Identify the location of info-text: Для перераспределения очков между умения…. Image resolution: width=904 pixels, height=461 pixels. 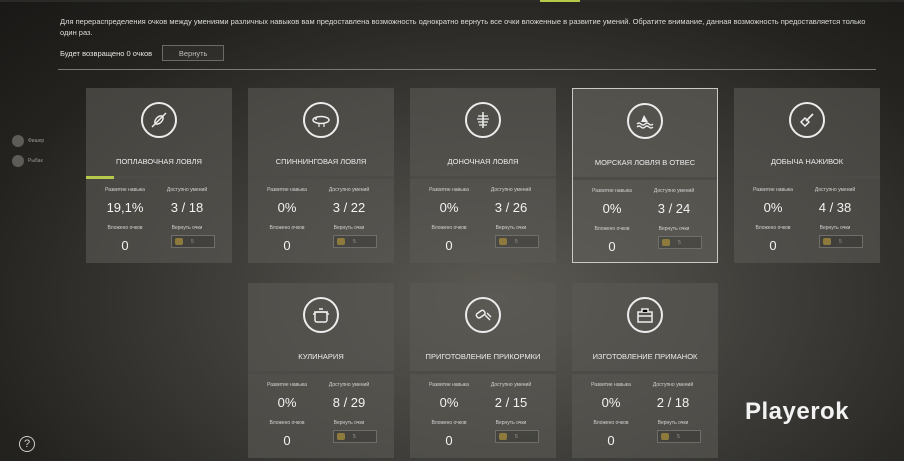
(463, 27).